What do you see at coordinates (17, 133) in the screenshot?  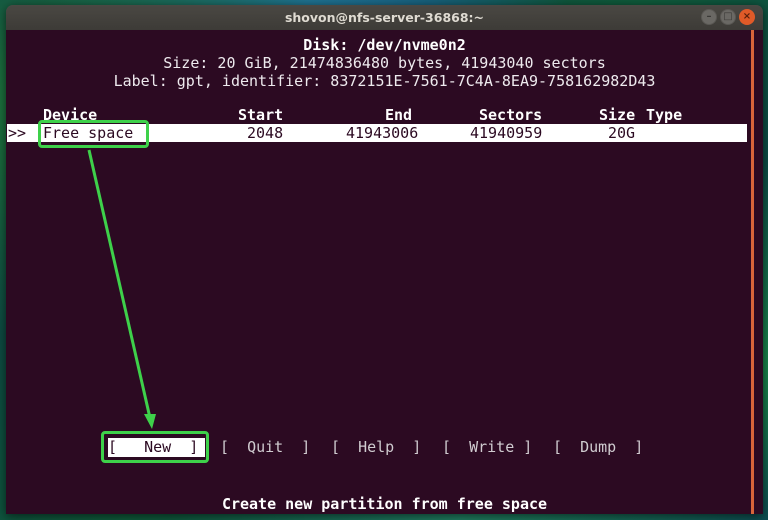 I see `row-cursor: >>` at bounding box center [17, 133].